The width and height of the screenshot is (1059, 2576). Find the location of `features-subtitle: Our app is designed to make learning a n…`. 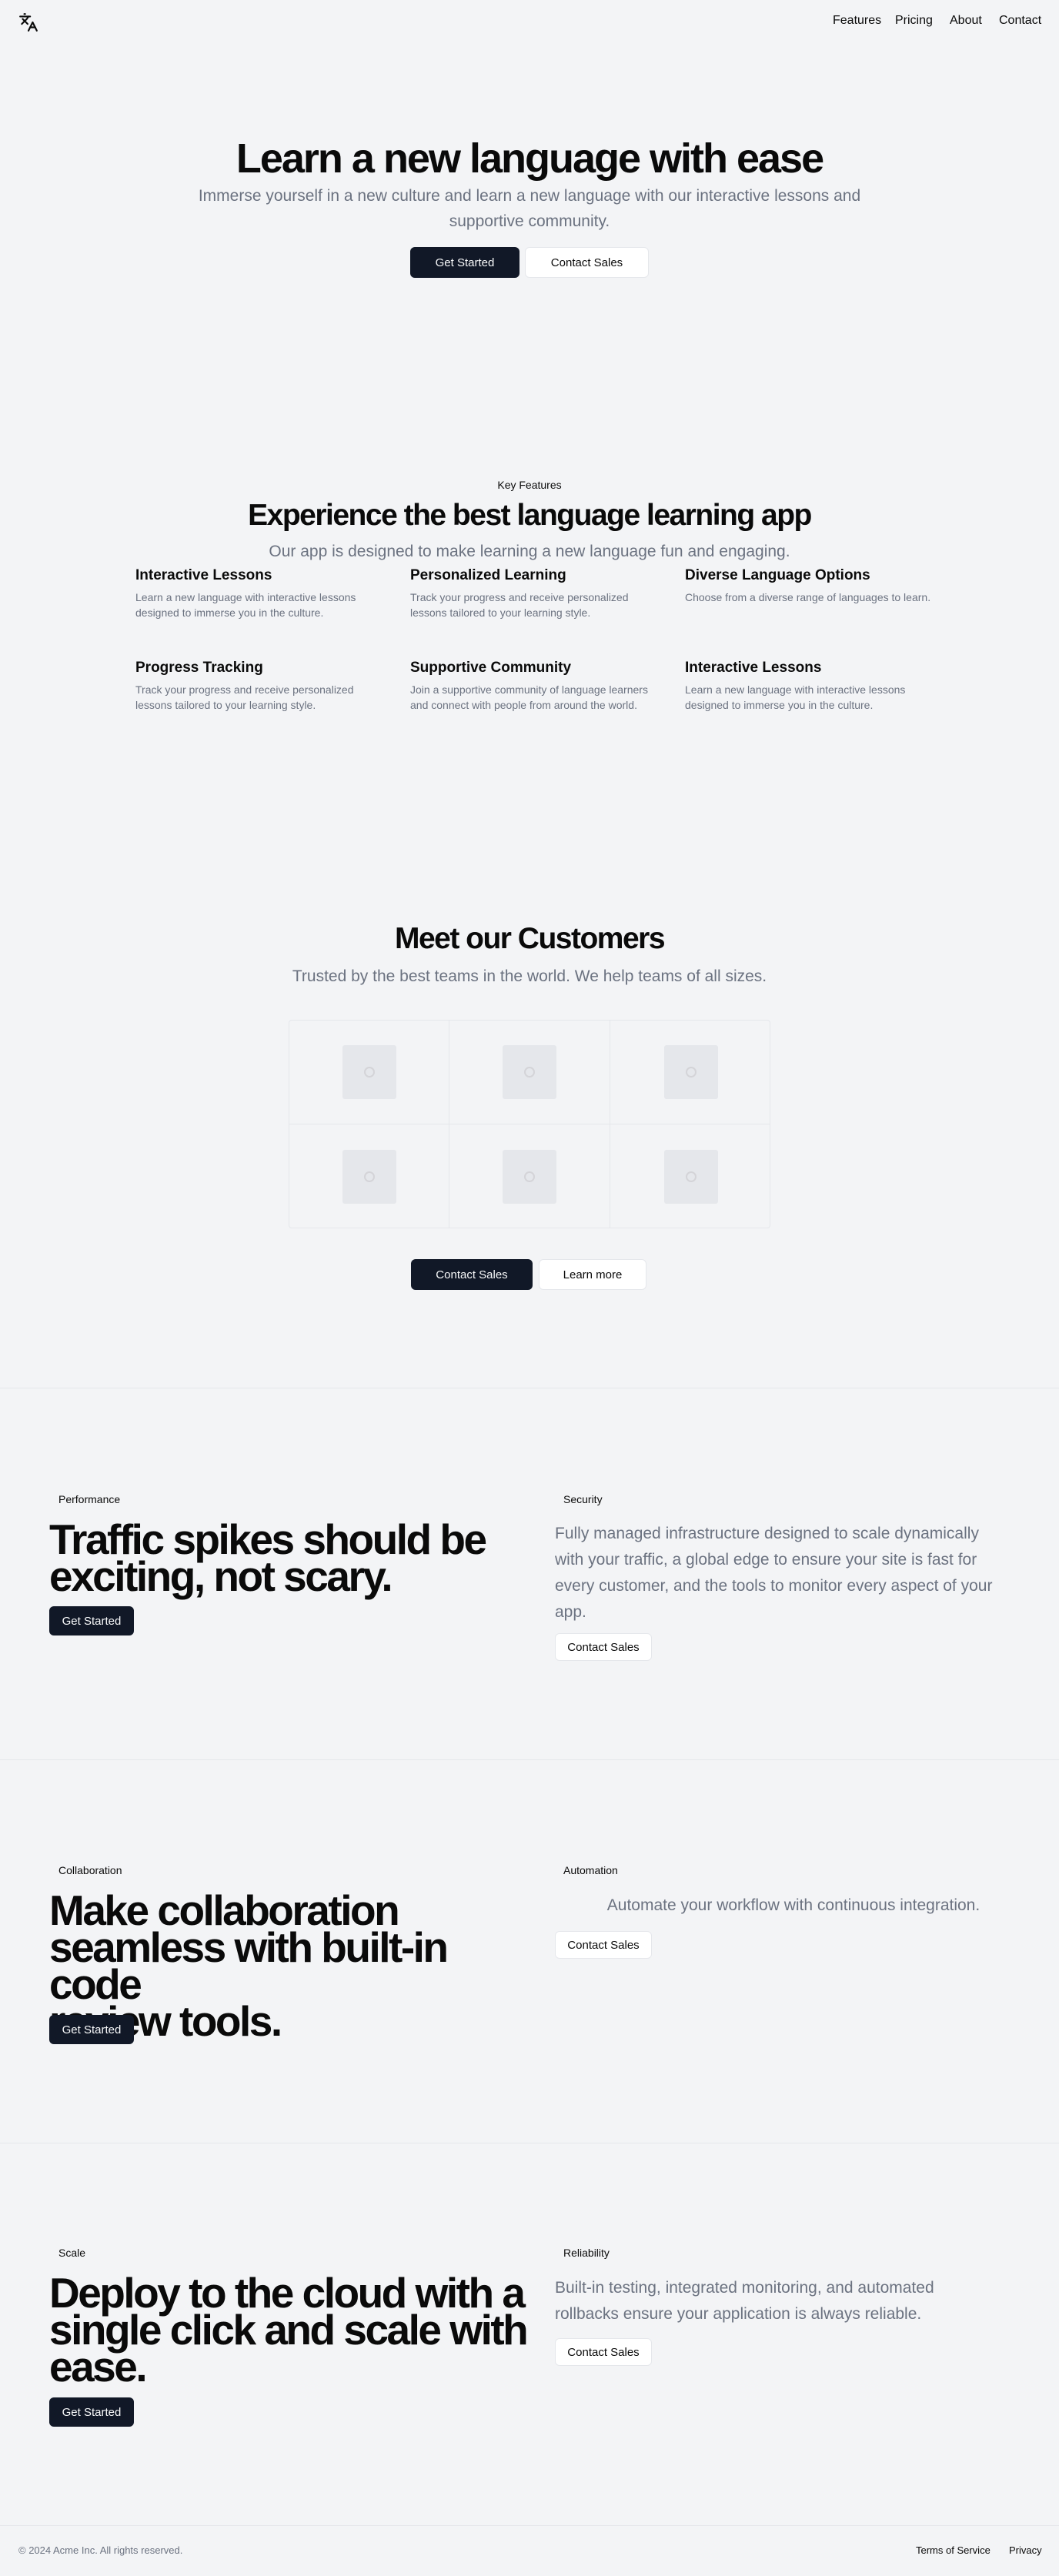

features-subtitle: Our app is designed to make learning a n… is located at coordinates (529, 551).